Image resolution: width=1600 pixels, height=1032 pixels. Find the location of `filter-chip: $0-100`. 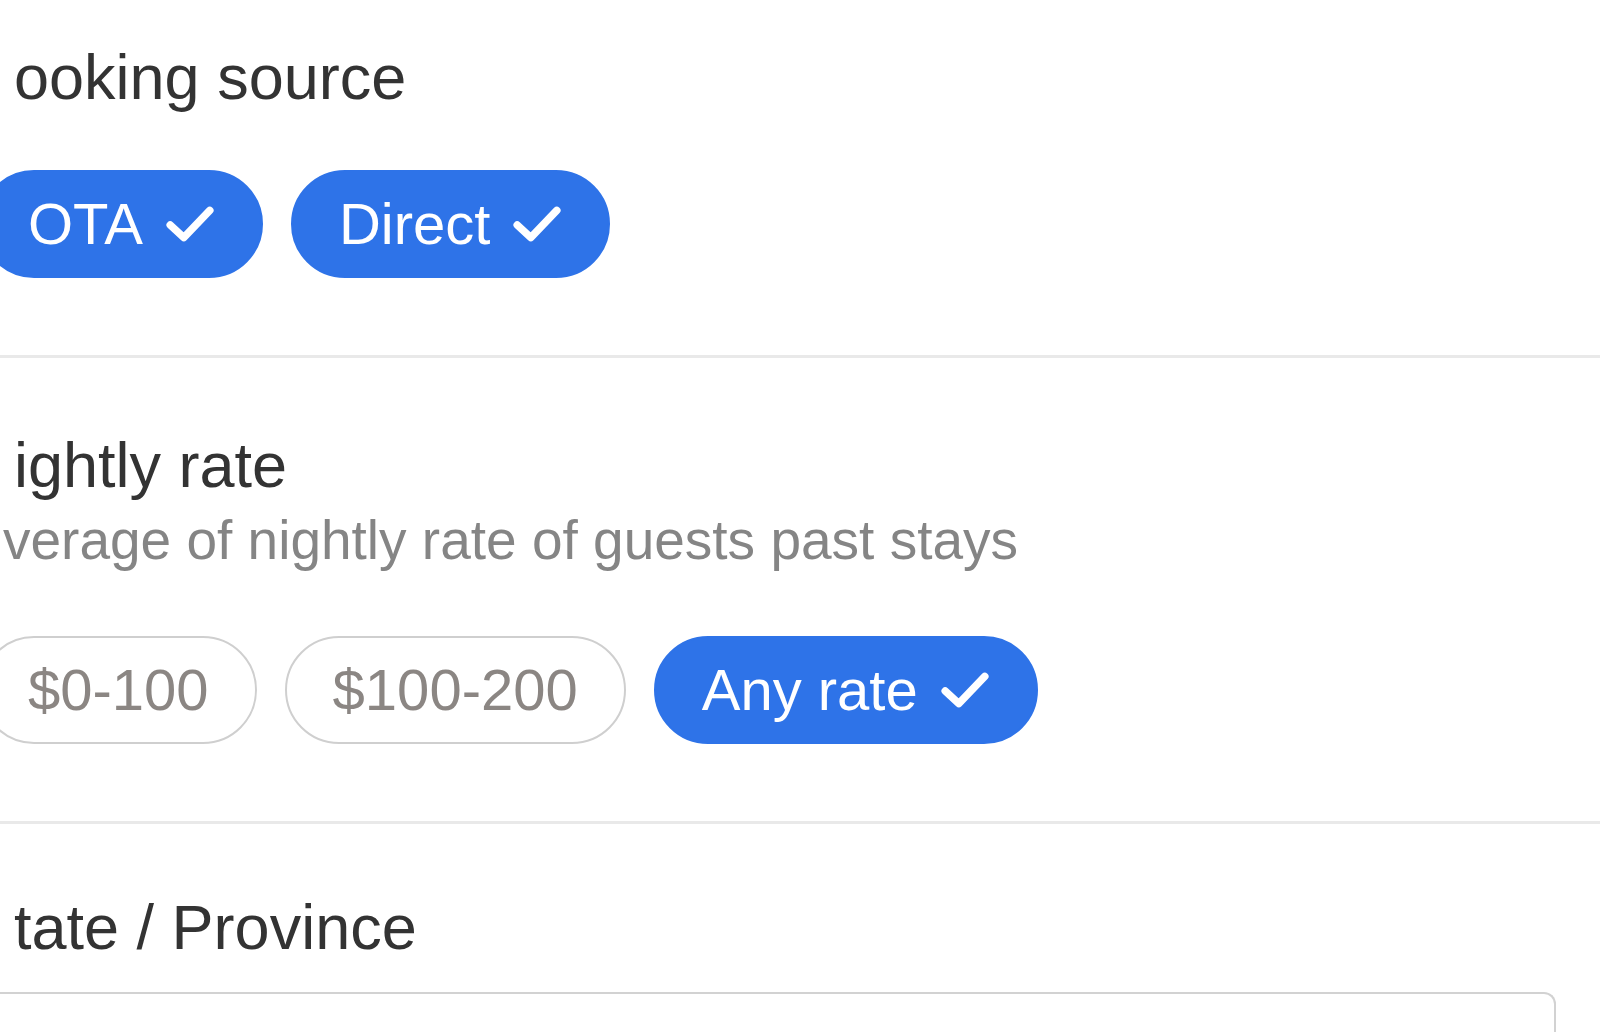

filter-chip: $0-100 is located at coordinates (128, 690).